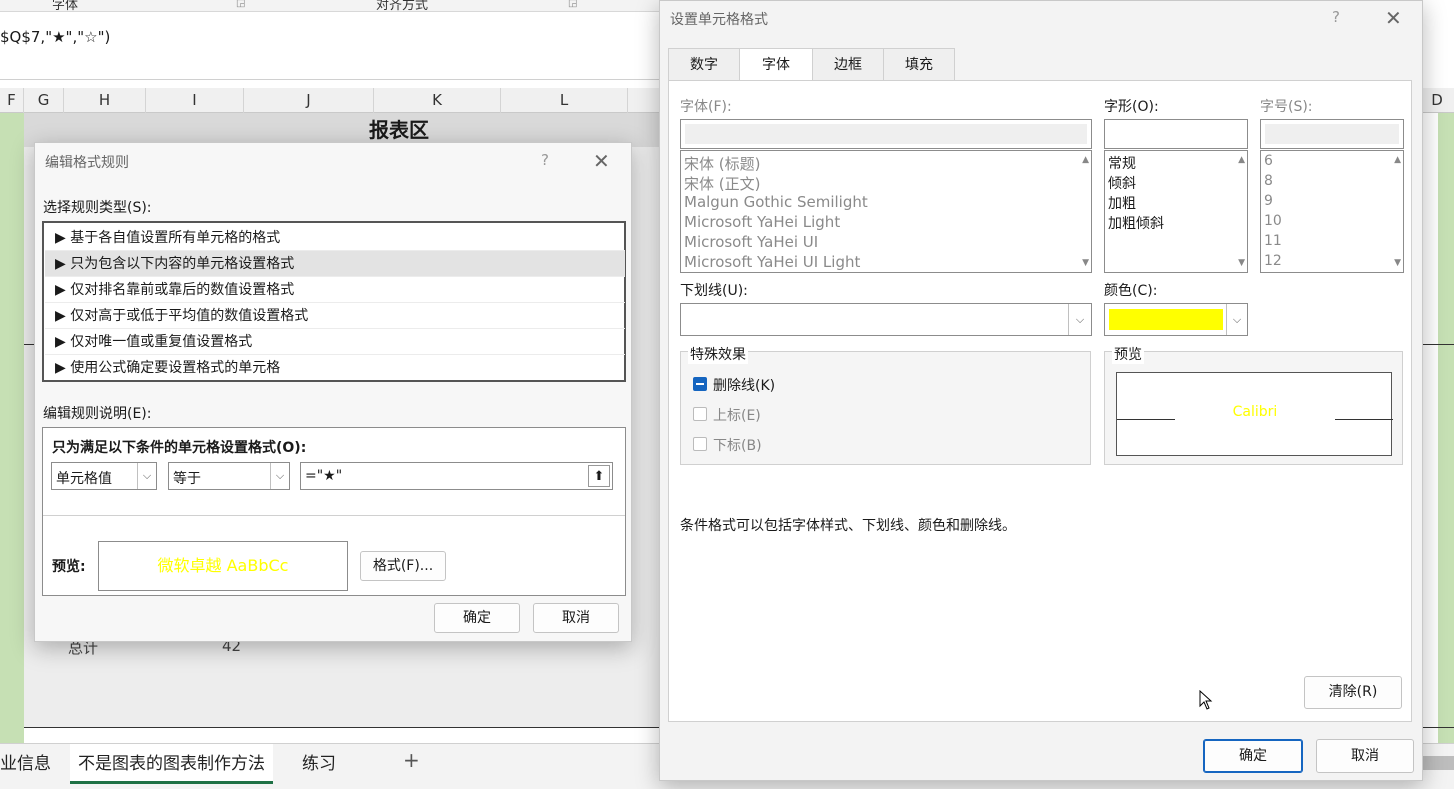 The width and height of the screenshot is (1454, 789). Describe the element at coordinates (1273, 261) in the screenshot. I see `font-size-item: 12` at that location.